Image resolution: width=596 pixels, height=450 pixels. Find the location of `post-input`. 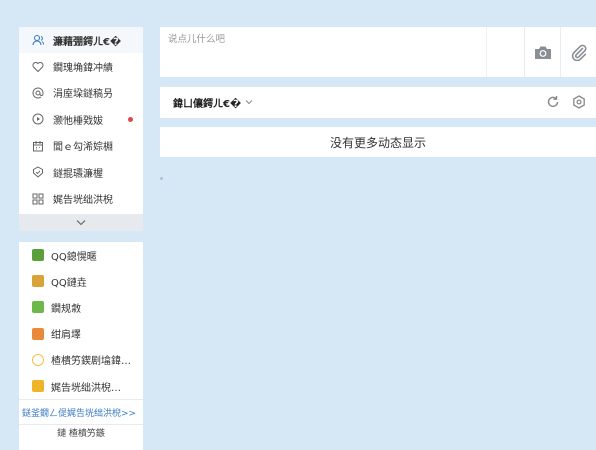

post-input is located at coordinates (323, 52).